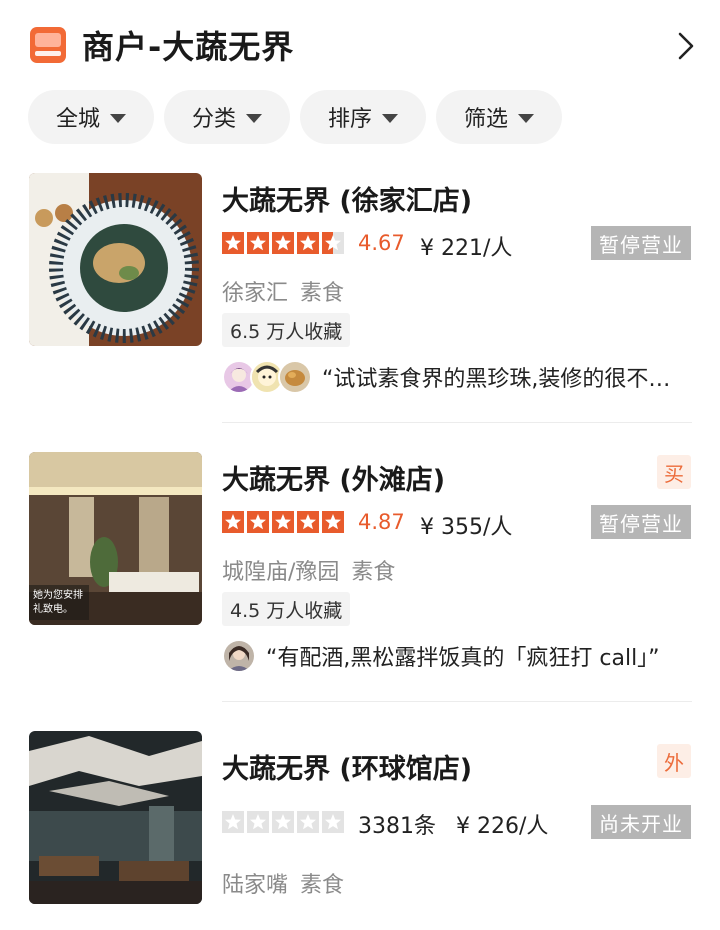 This screenshot has height=930, width=720. What do you see at coordinates (77, 119) in the screenshot?
I see `filter-label: 全城` at bounding box center [77, 119].